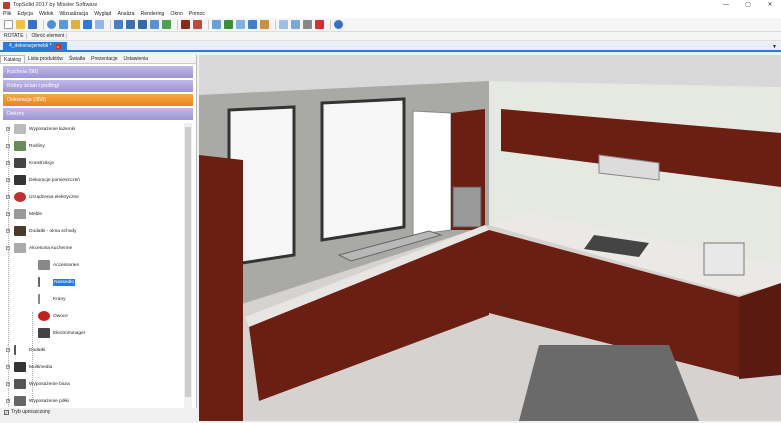 This screenshot has width=781, height=423. What do you see at coordinates (98, 114) in the screenshot?
I see `category-dekory: Dekory` at bounding box center [98, 114].